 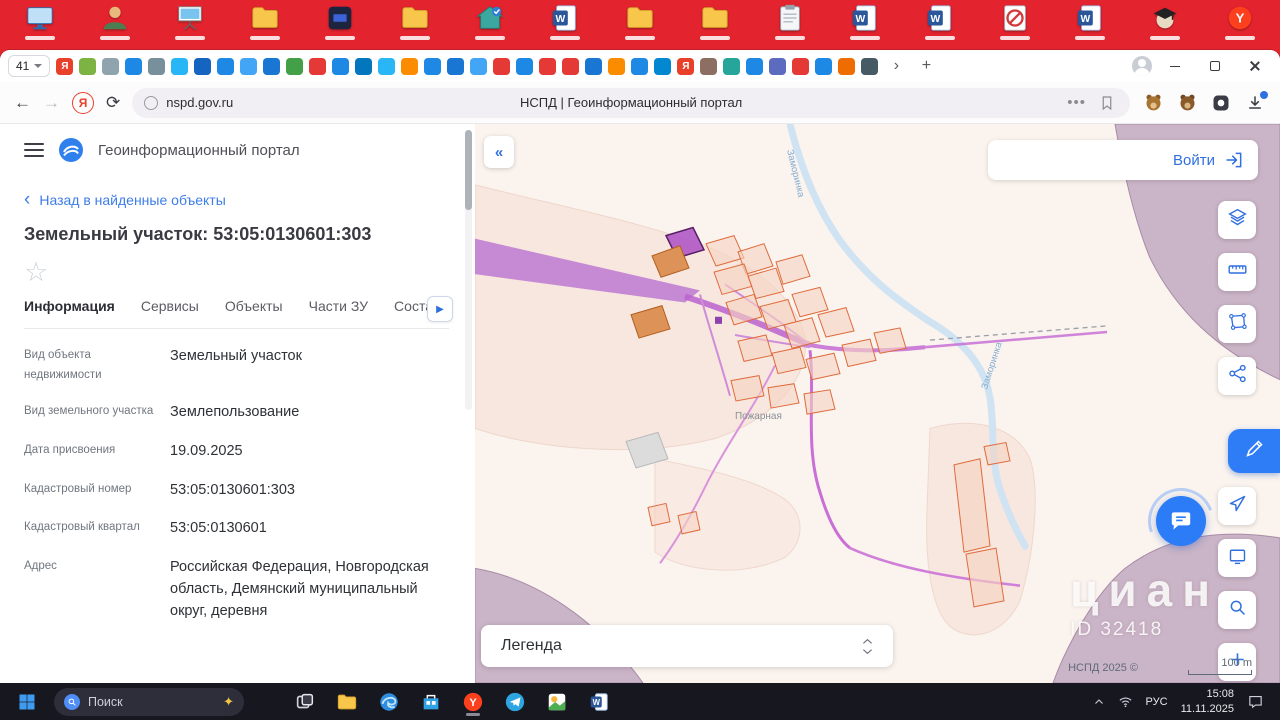 What do you see at coordinates (1107, 103) in the screenshot?
I see `bookmark-icon` at bounding box center [1107, 103].